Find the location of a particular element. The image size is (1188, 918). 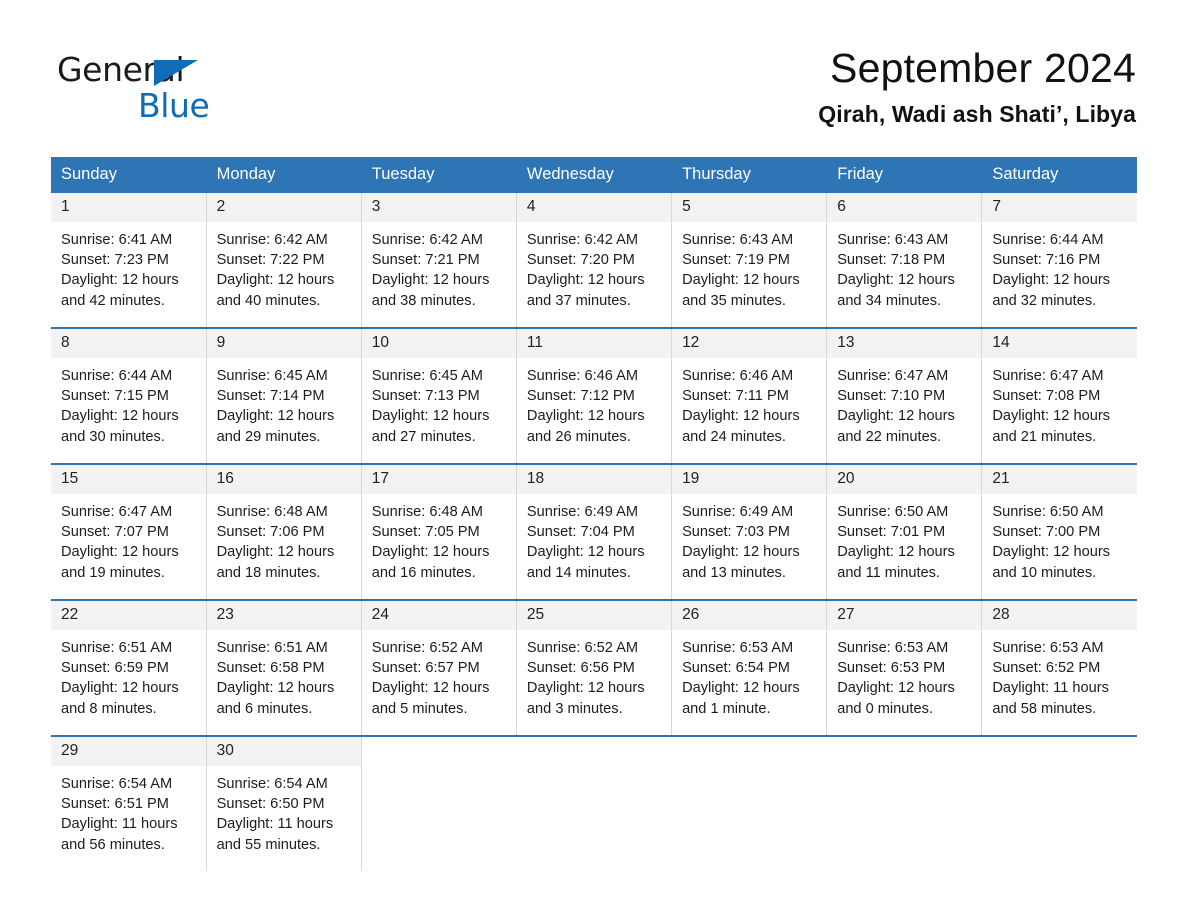

daylight-text-line2: and 42 minutes. is located at coordinates (113, 300).